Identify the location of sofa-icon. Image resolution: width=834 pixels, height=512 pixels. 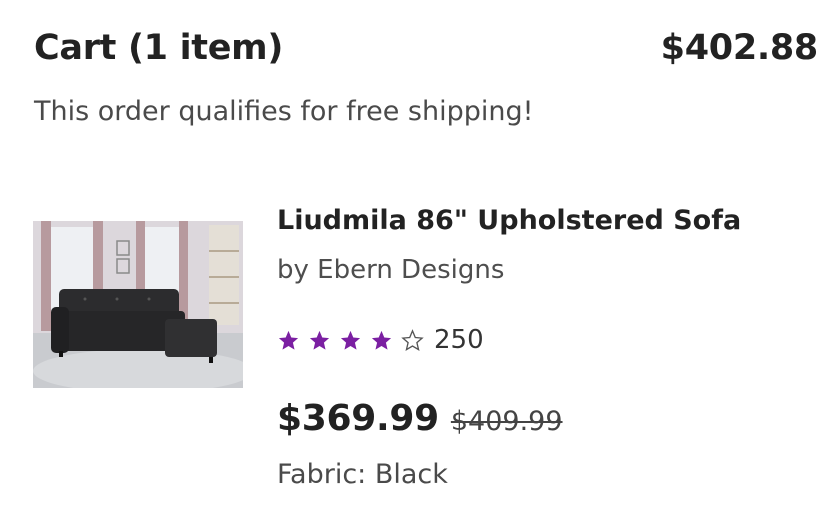
(138, 304).